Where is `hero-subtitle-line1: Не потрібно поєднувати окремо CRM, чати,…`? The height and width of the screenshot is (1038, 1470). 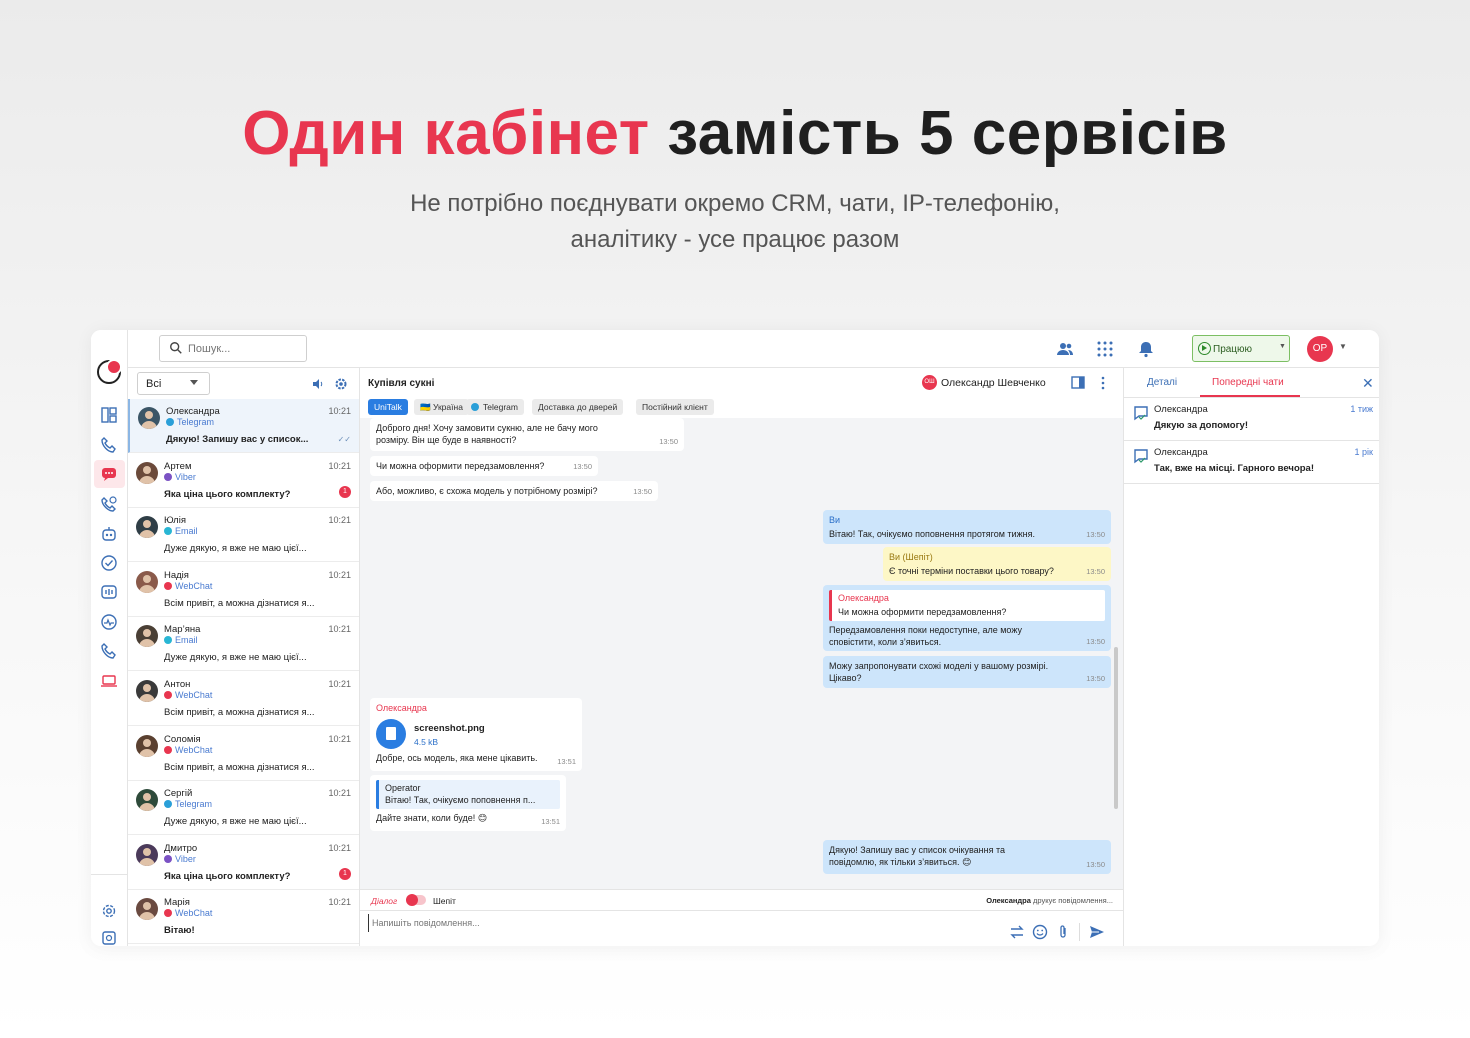
hero-subtitle-line1: Не потрібно поєднувати окремо CRM, чати,… is located at coordinates (735, 203).